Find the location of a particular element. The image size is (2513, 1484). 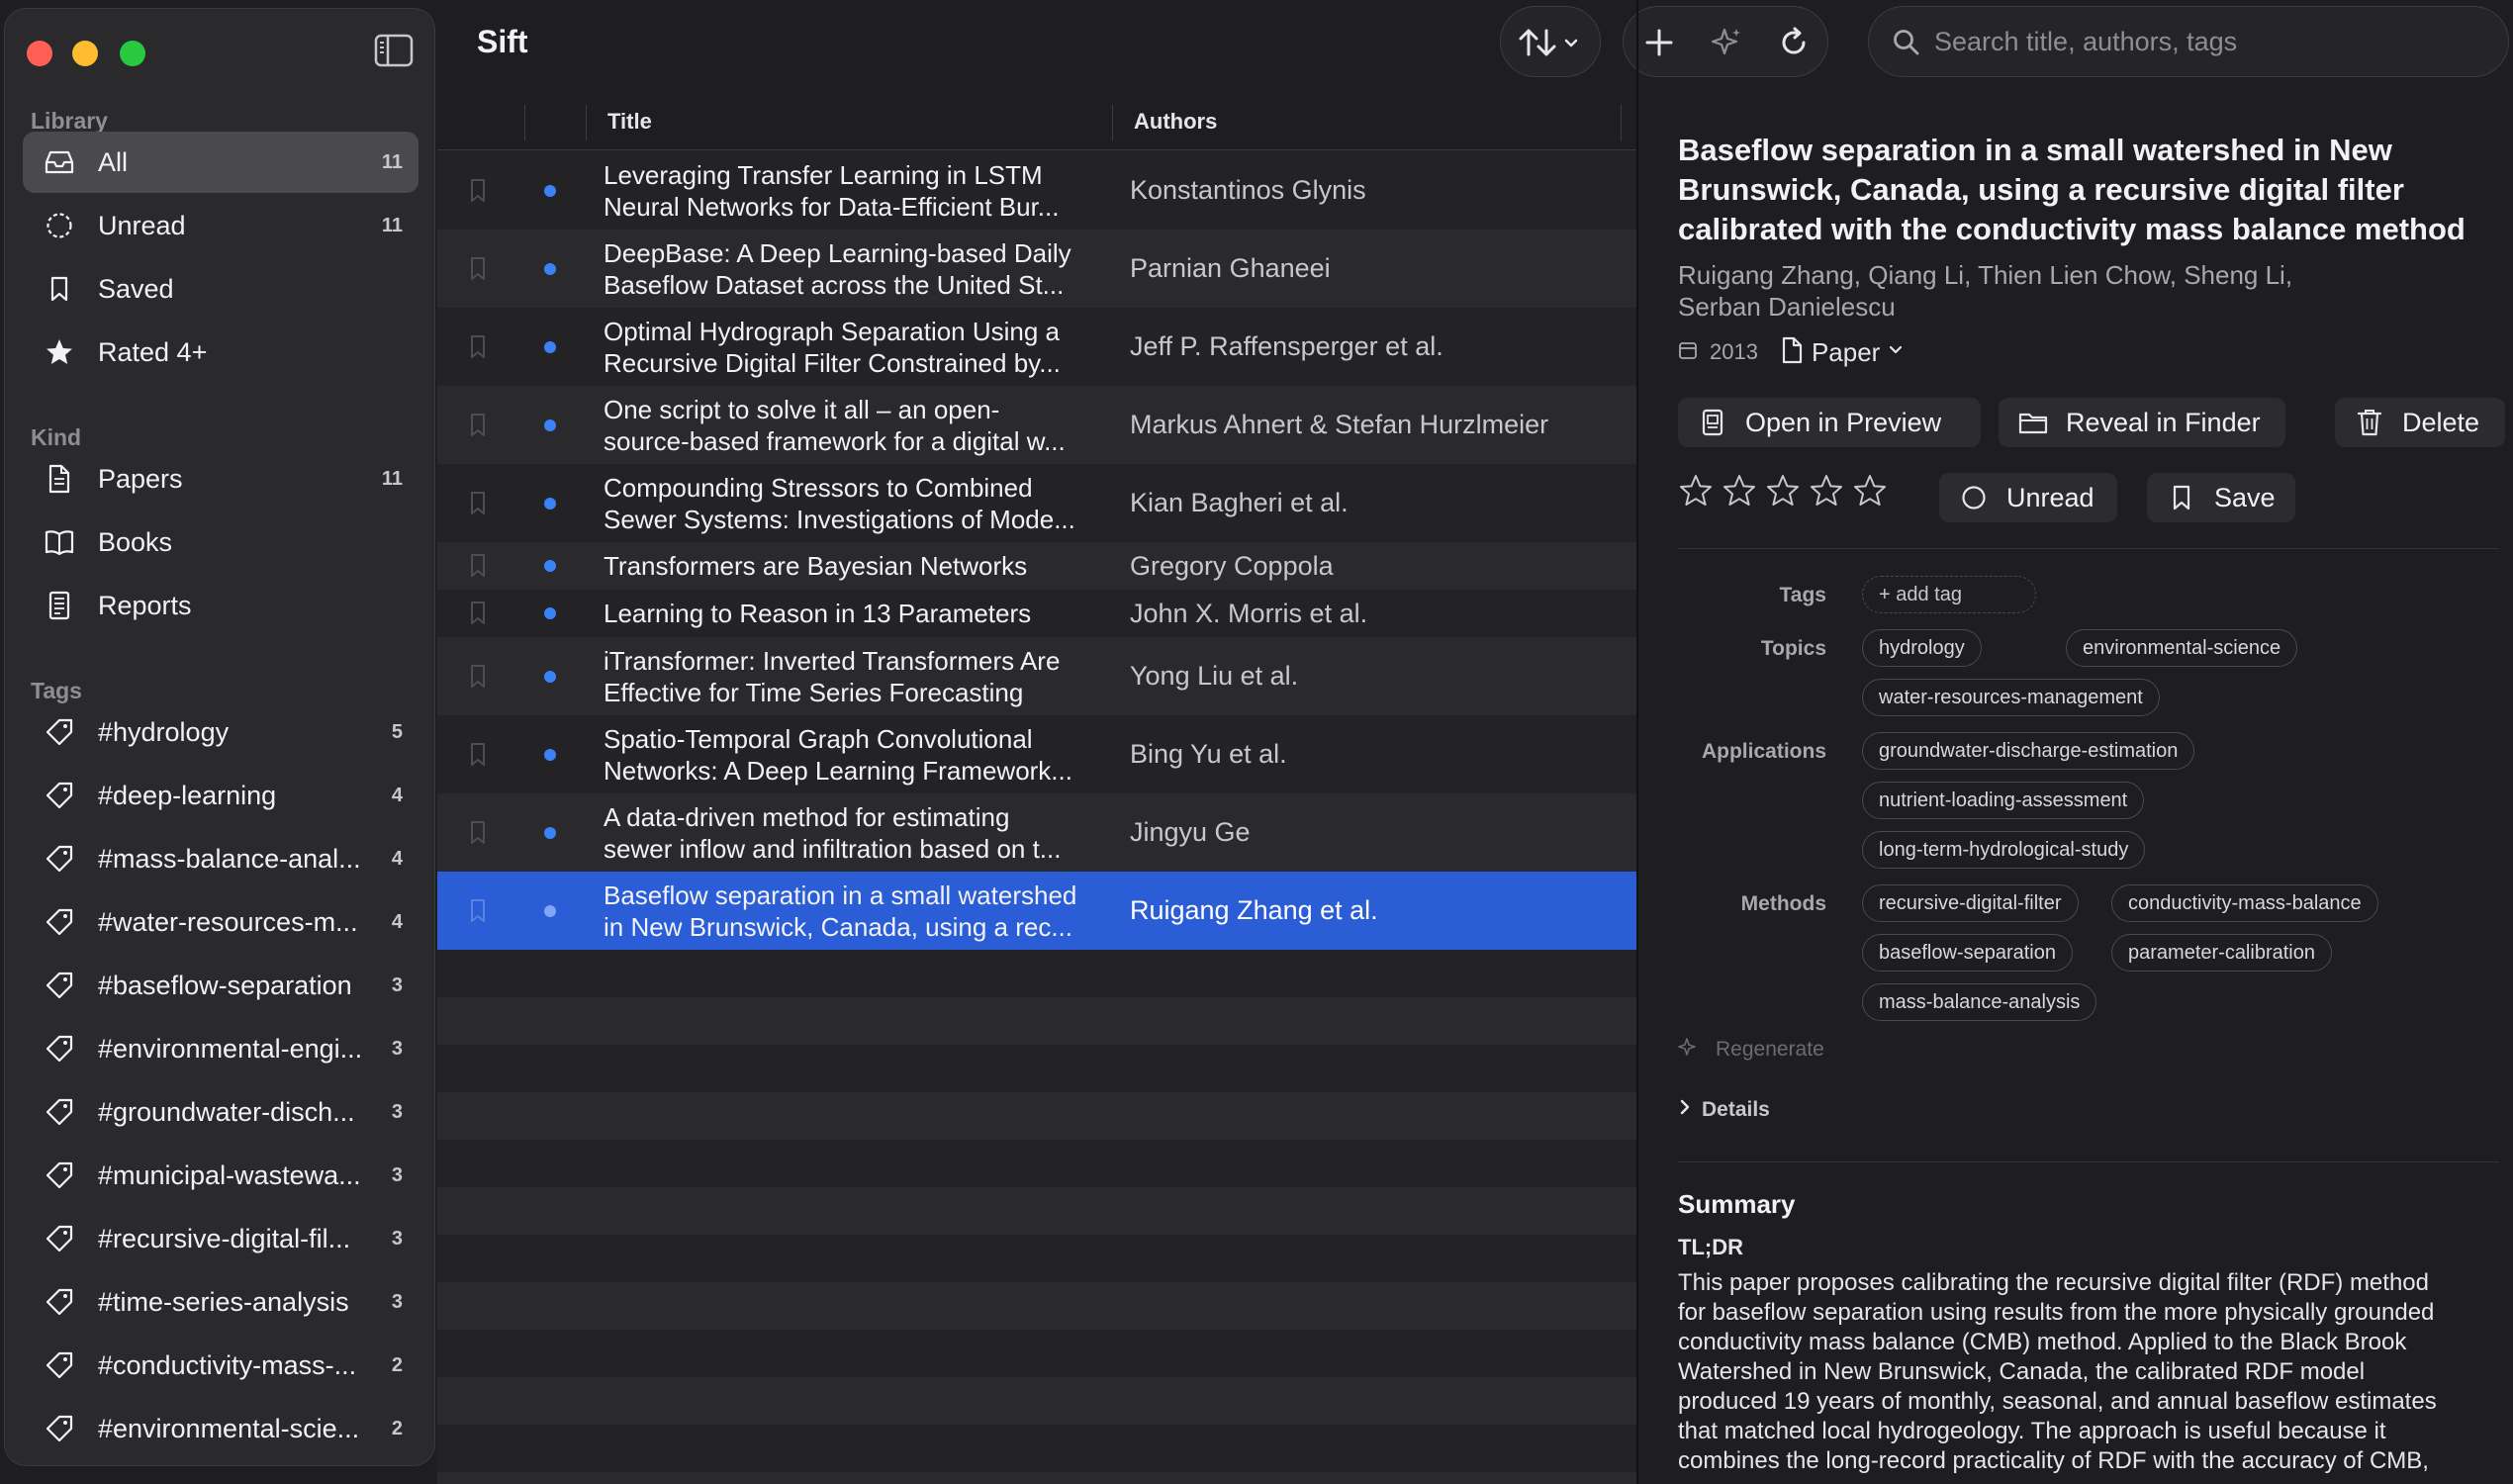

sparkle-icon is located at coordinates (1726, 42).